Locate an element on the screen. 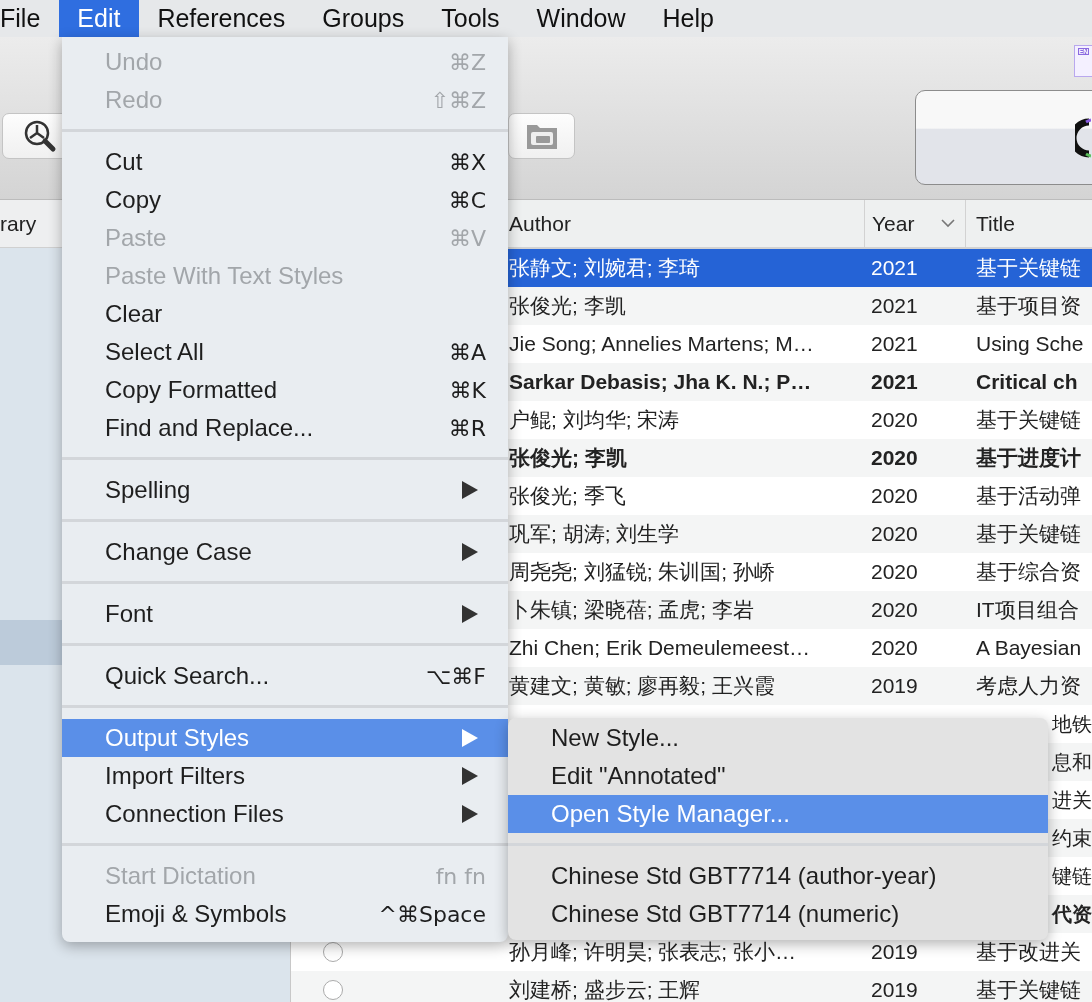  toolbar-button is located at coordinates (1003, 137).